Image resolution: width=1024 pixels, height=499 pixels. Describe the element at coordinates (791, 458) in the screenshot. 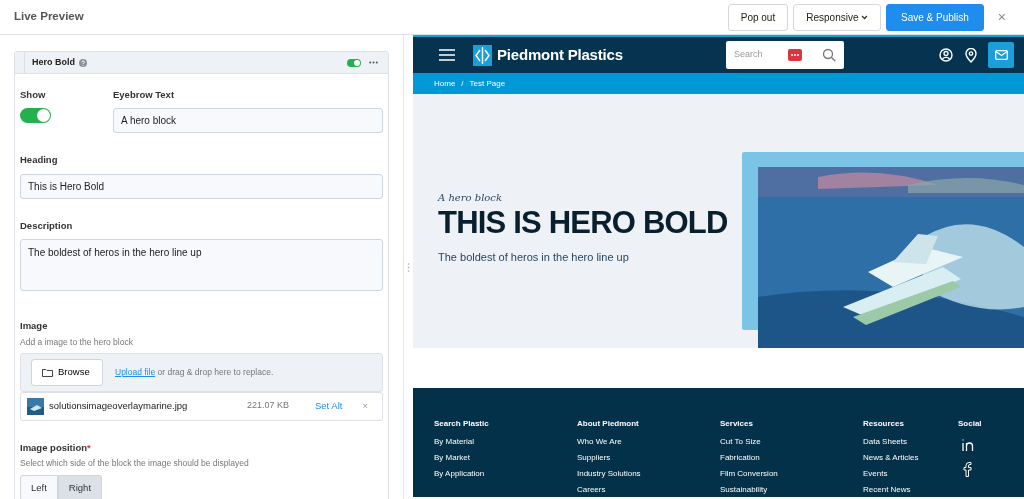

I see `footer-link: Fabrication` at that location.